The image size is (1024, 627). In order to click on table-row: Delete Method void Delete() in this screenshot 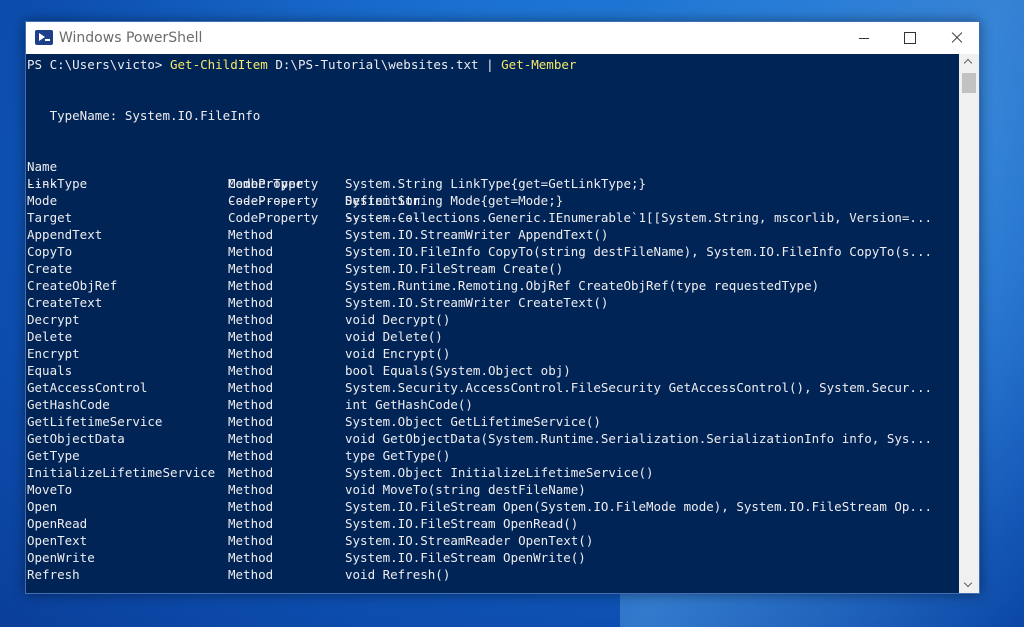, I will do `click(492, 336)`.